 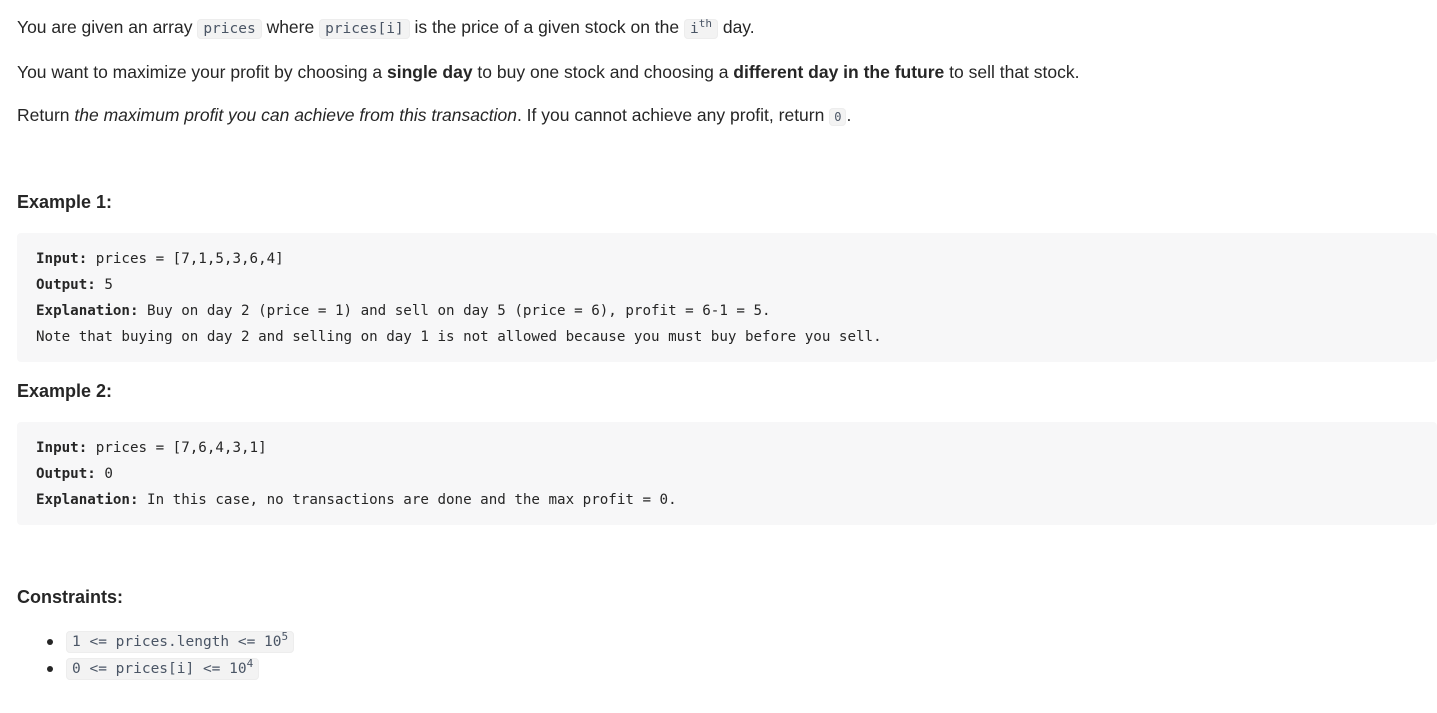 I want to click on intro-text: You are given an array, so click(x=107, y=27).